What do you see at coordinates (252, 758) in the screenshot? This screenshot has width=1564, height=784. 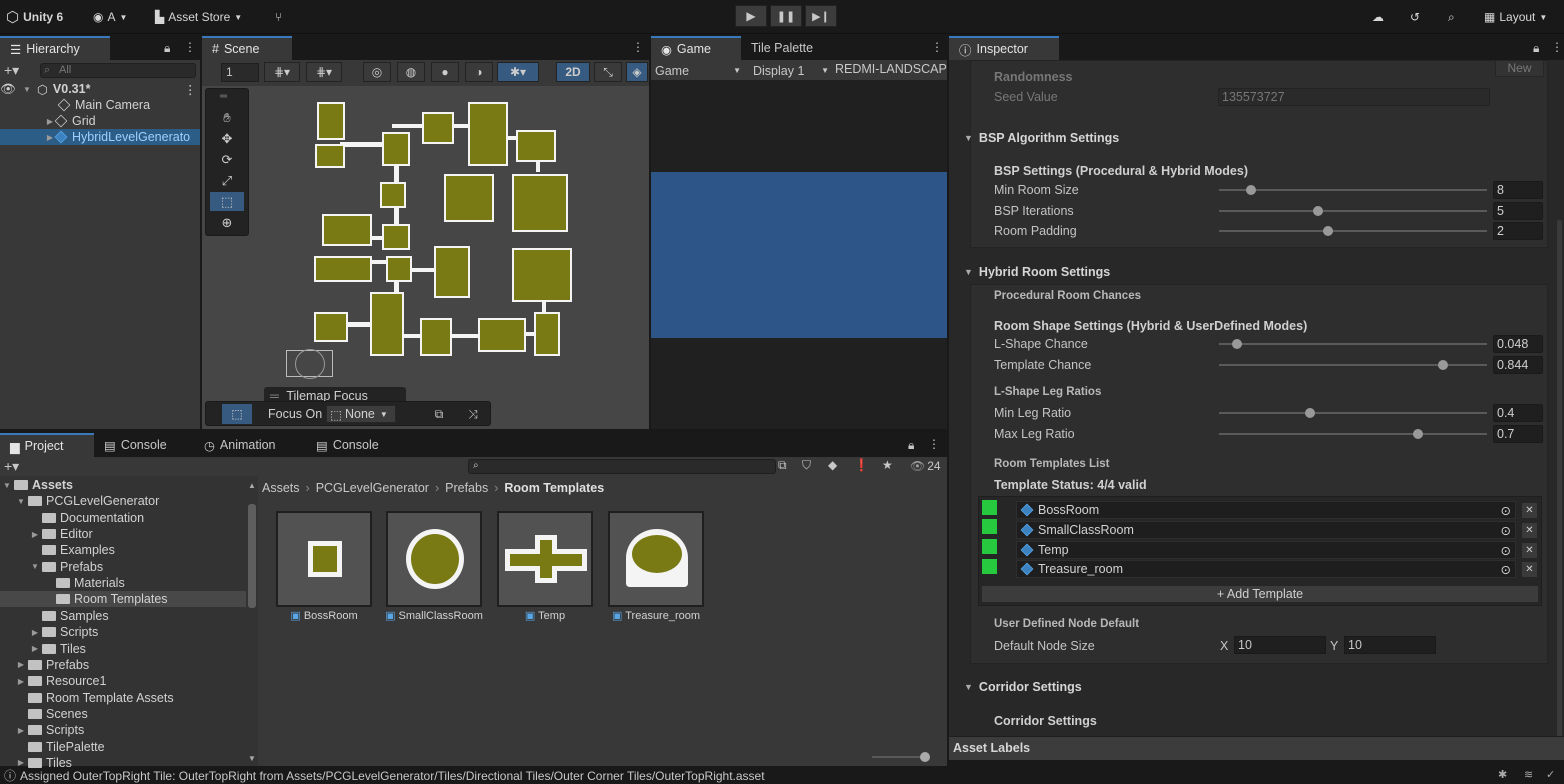 I see `scroll-down-icon: ▼` at bounding box center [252, 758].